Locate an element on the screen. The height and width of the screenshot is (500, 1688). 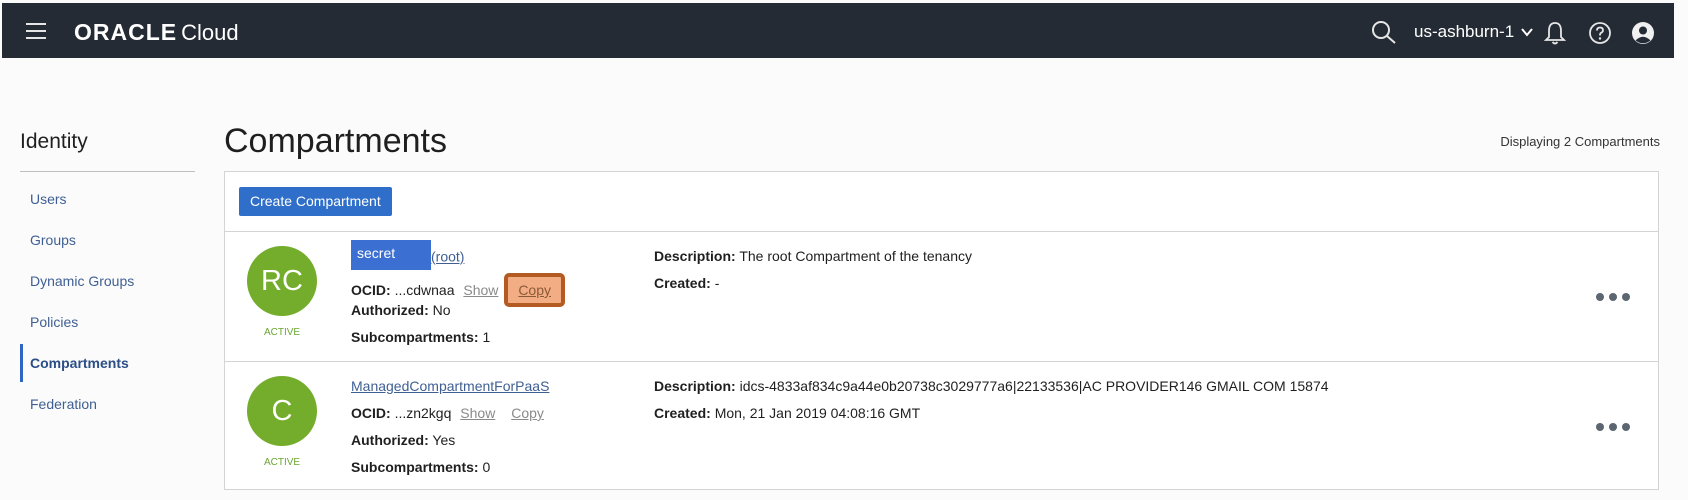
compartment-avatar: RC is located at coordinates (282, 281).